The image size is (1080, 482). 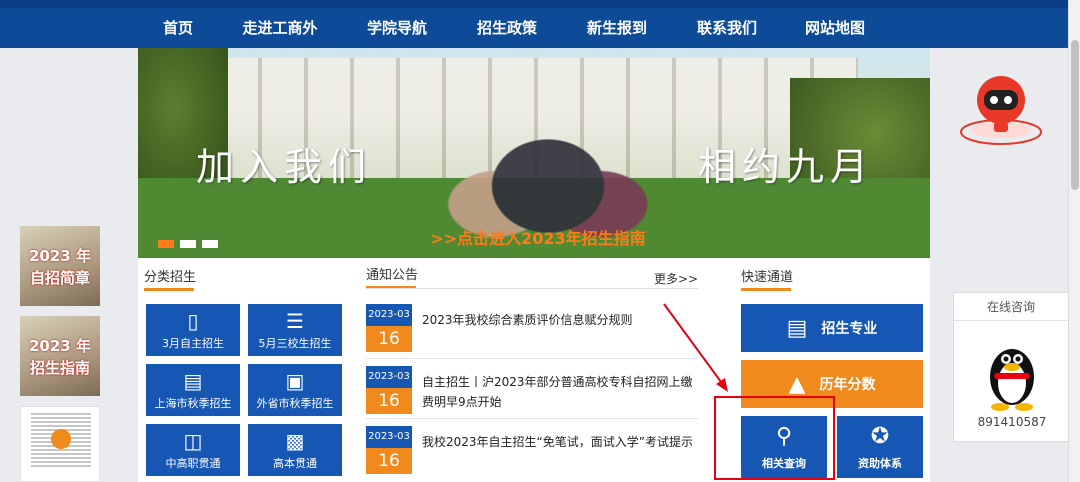 I want to click on scrollbar-thumb, so click(x=1075, y=115).